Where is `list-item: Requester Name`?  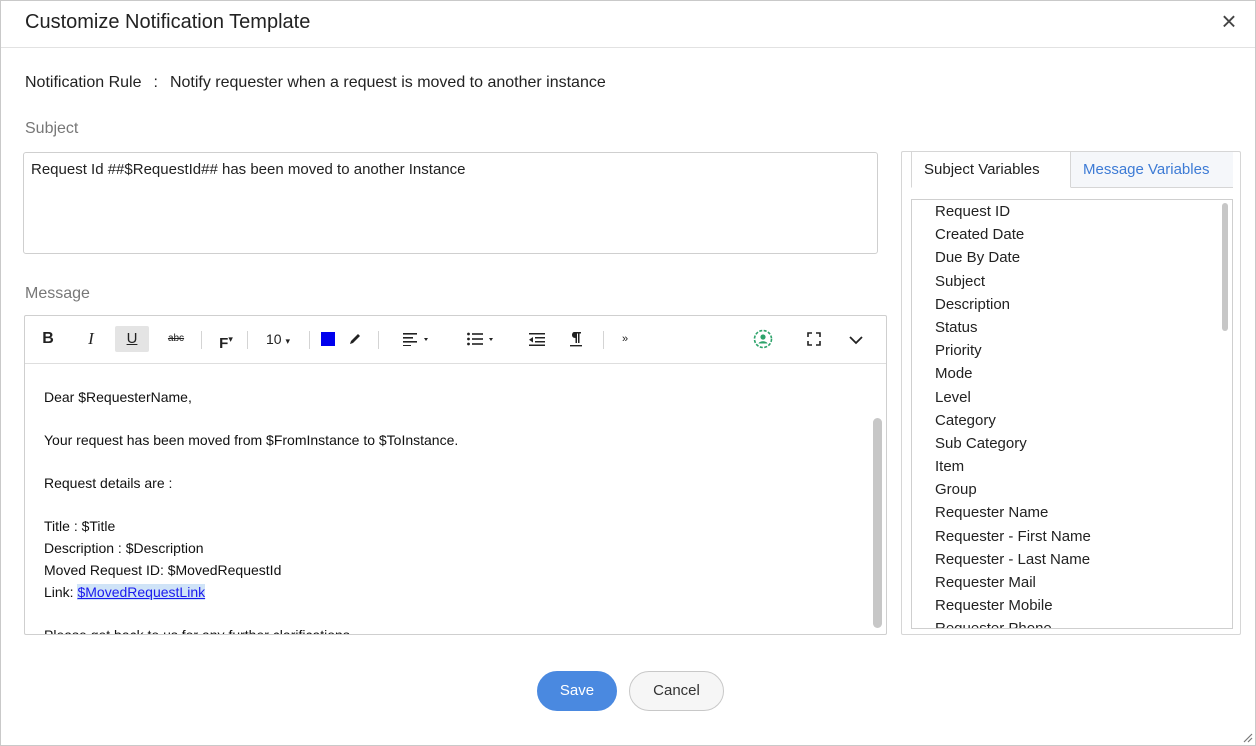
list-item: Requester Name is located at coordinates (1072, 512).